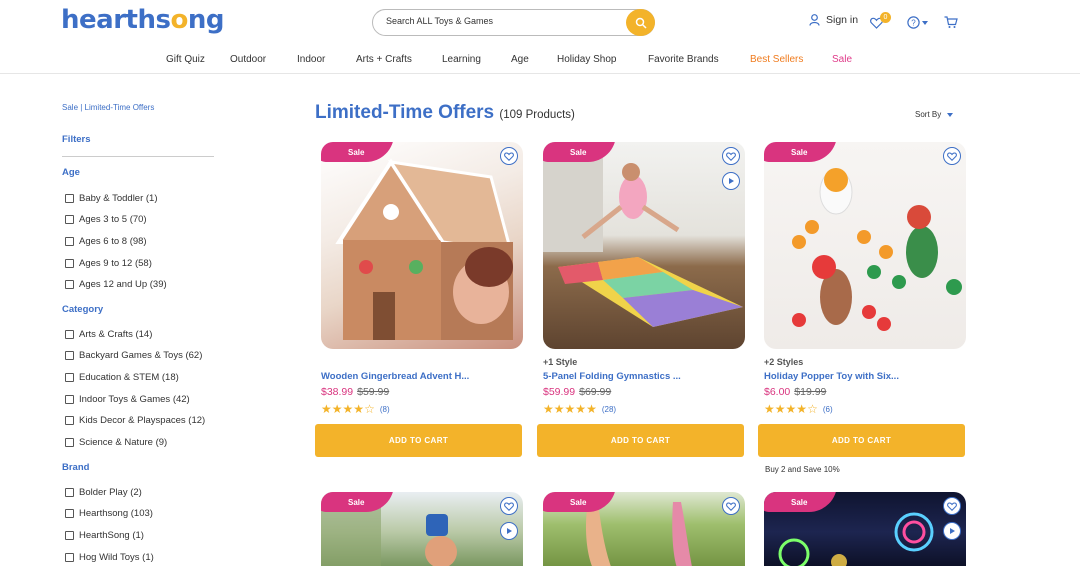 This screenshot has height=566, width=1080. I want to click on style-count: +1 Style, so click(560, 362).